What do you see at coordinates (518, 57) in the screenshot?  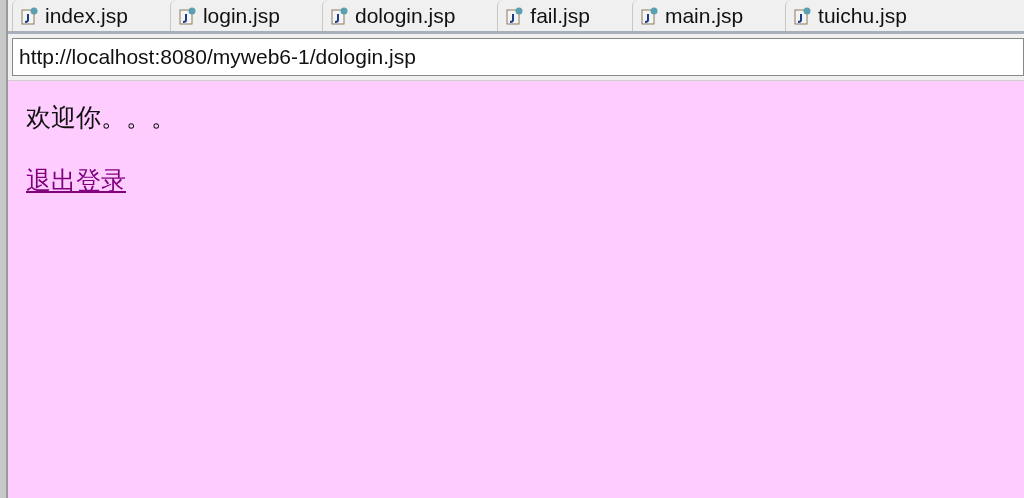 I see `address-field: http://localhost:8080/myweb6-1/dologin.jsp` at bounding box center [518, 57].